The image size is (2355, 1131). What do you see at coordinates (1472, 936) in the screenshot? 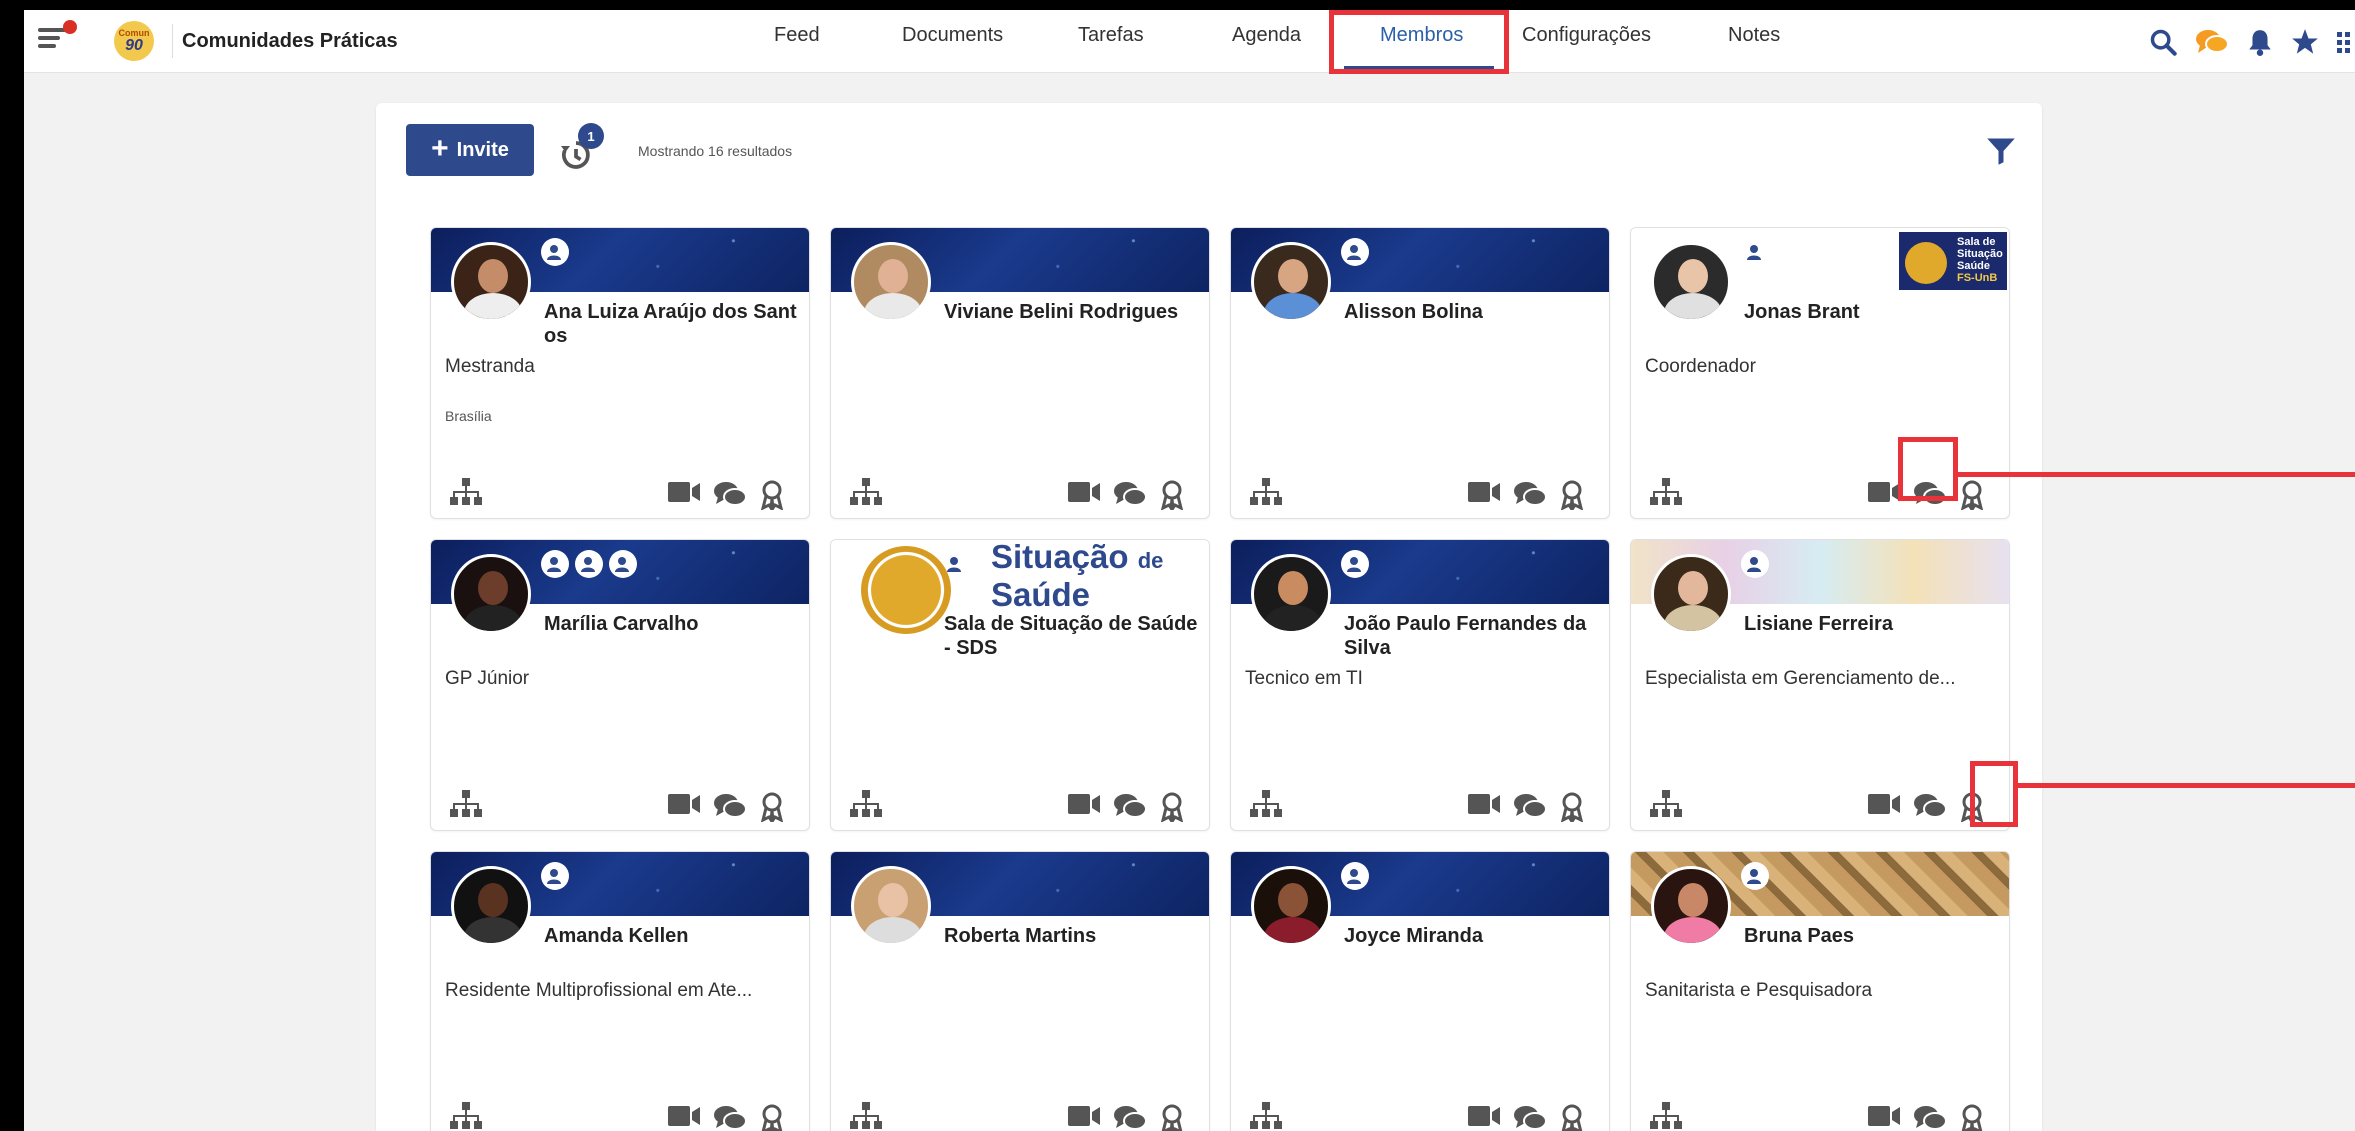
I see `member-name: Joyce Miranda` at bounding box center [1472, 936].